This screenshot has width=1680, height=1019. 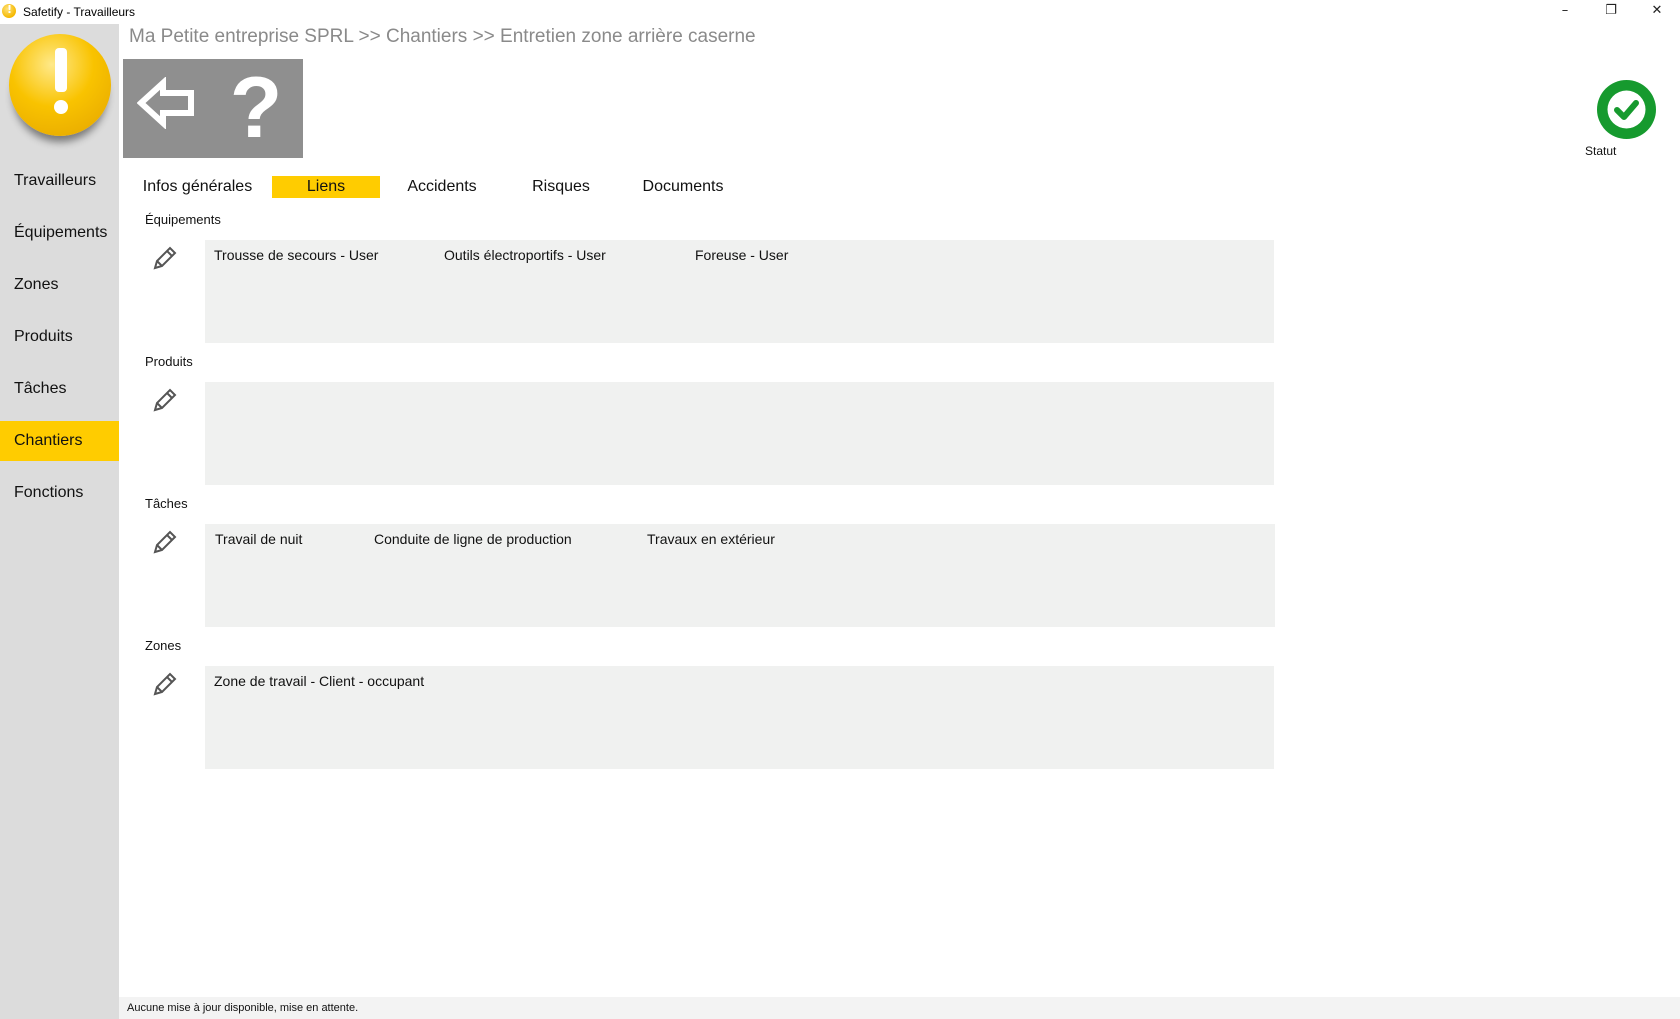 I want to click on zones-panel: Zone de travail - Client - occupant, so click(x=739, y=717).